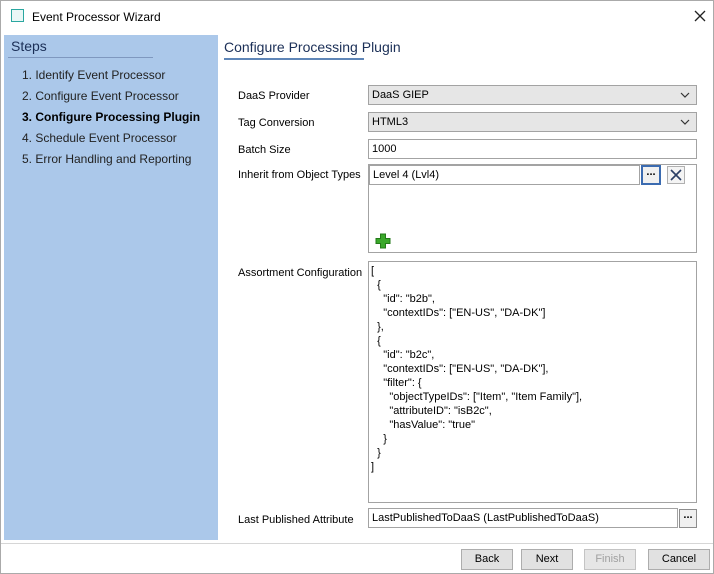  What do you see at coordinates (294, 59) in the screenshot?
I see `page-title-underline` at bounding box center [294, 59].